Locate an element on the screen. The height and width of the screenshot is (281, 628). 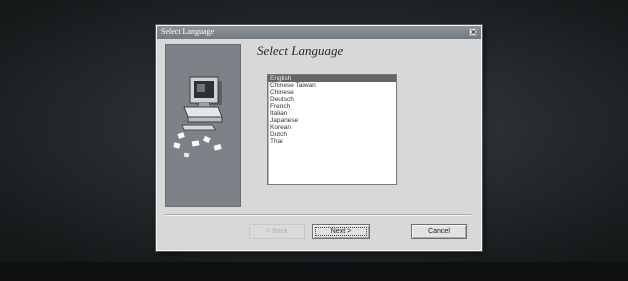
language-option: Deutsch is located at coordinates (332, 99).